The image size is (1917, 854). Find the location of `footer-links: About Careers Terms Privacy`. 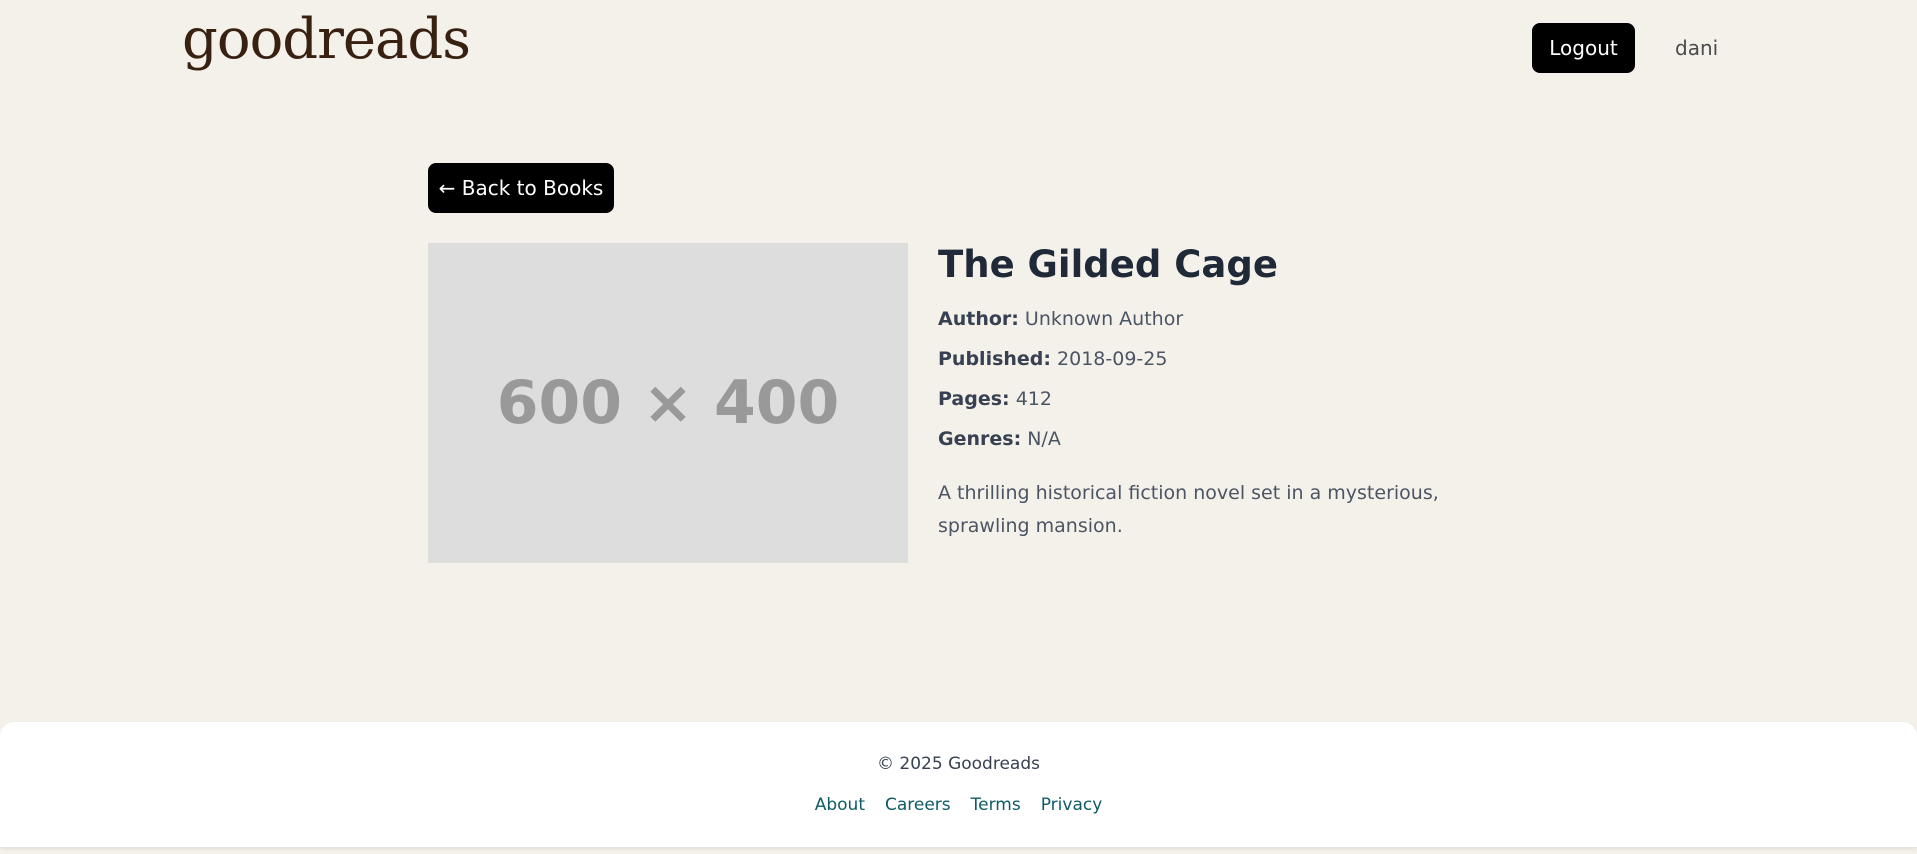

footer-links: About Careers Terms Privacy is located at coordinates (958, 805).